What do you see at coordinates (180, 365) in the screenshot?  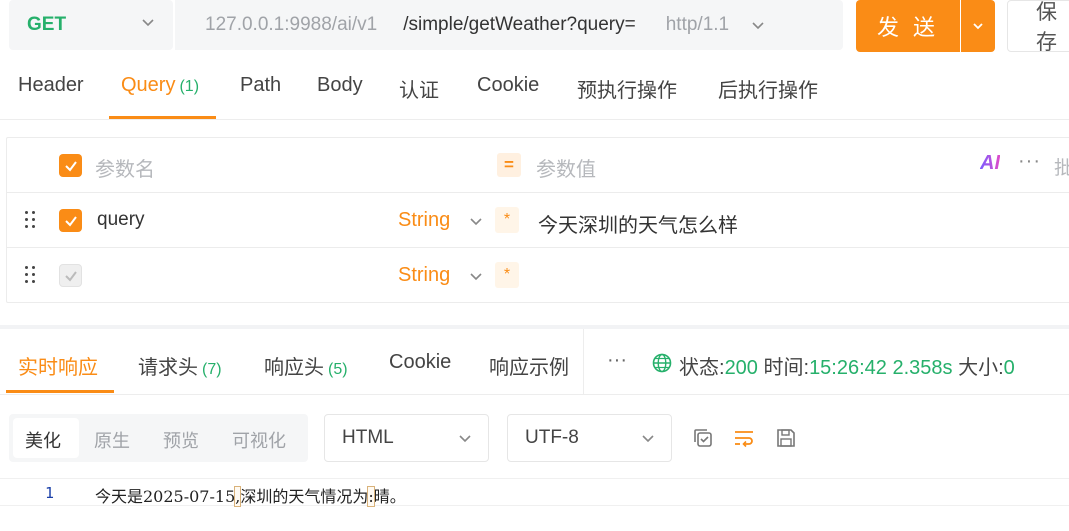 I see `tab-request-headers: 请求头 (7)` at bounding box center [180, 365].